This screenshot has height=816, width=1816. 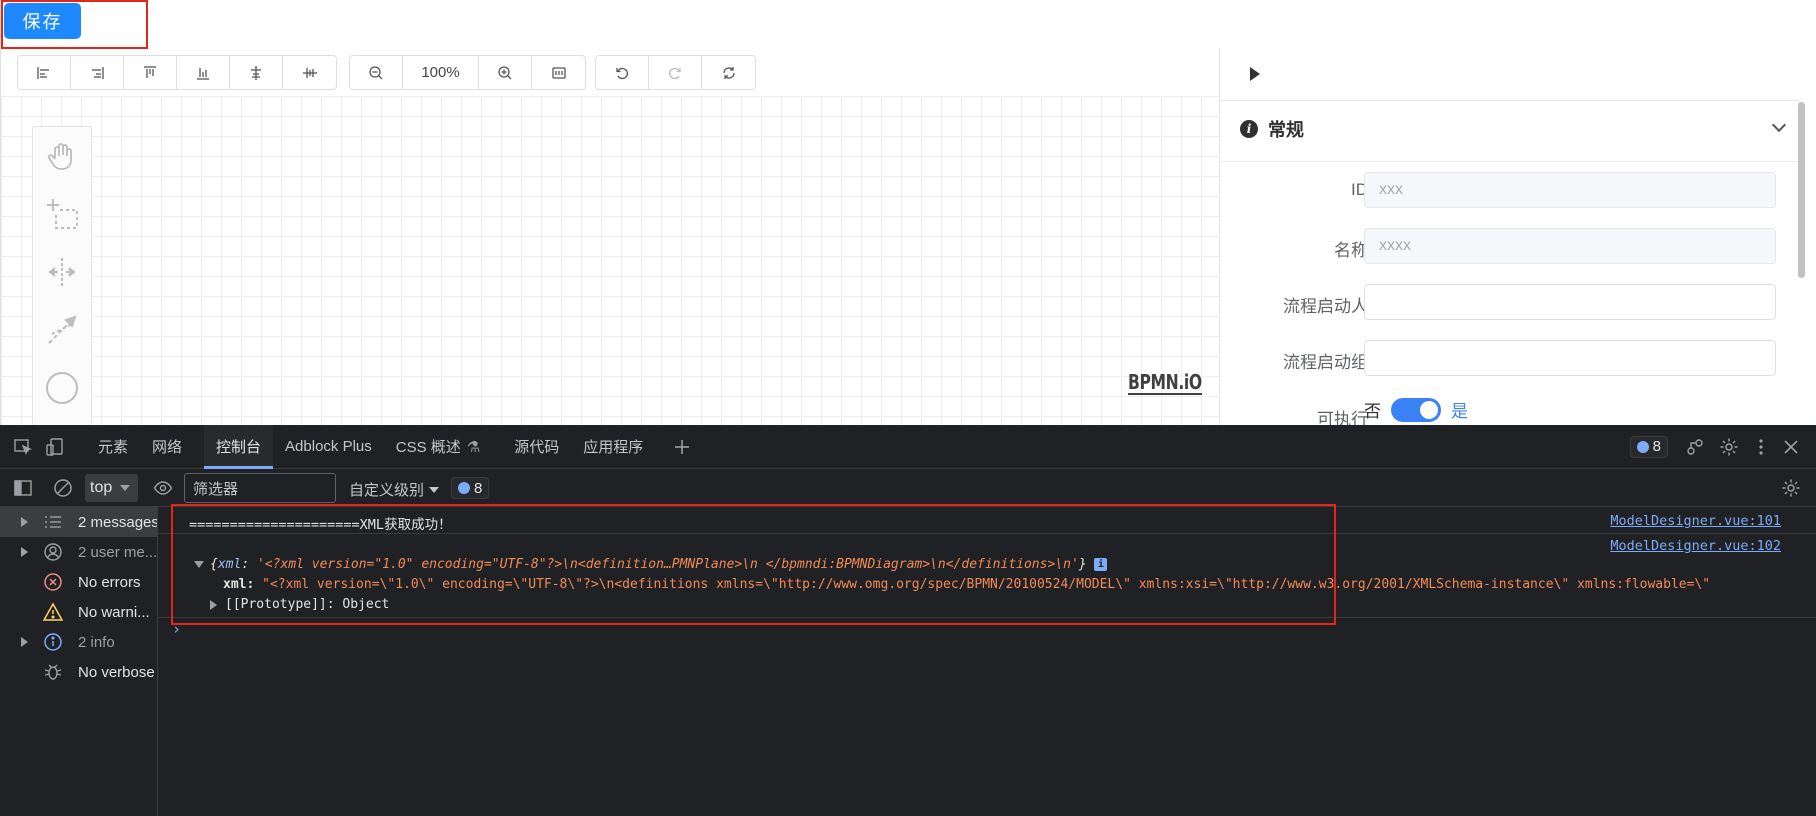 I want to click on context-value: top, so click(x=101, y=487).